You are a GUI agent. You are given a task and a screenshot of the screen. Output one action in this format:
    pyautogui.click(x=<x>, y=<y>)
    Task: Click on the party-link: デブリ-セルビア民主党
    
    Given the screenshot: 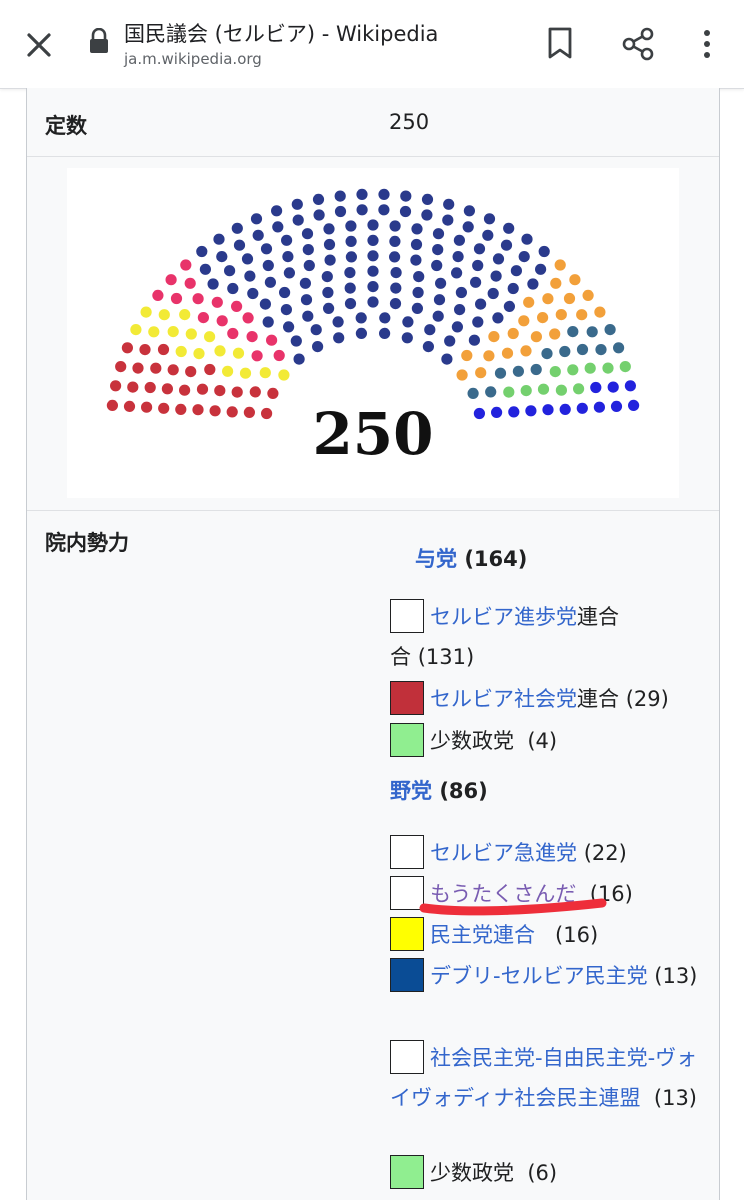 What is the action you would take?
    pyautogui.click(x=539, y=976)
    